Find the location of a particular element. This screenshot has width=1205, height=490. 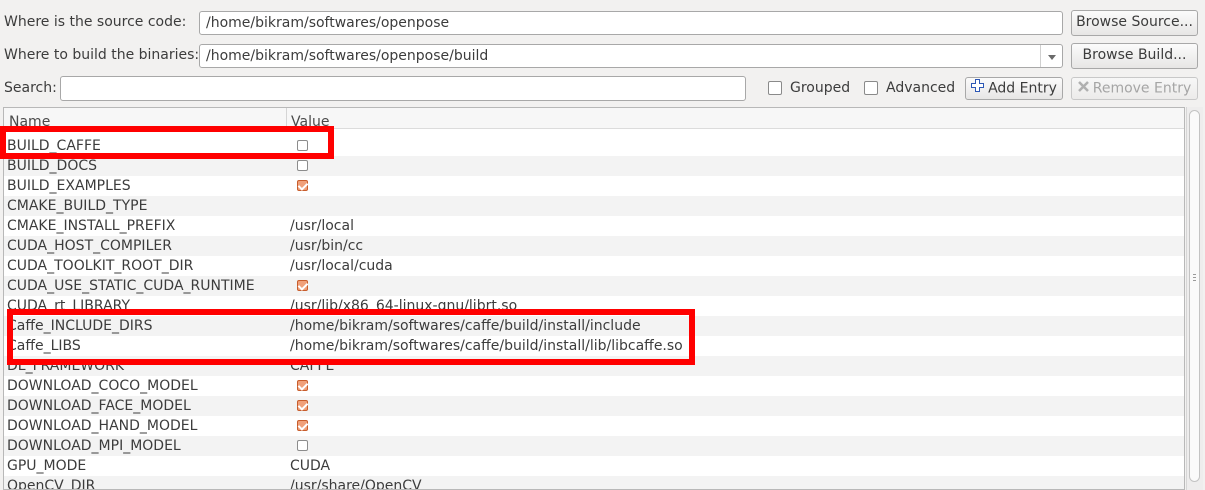

highlight-box-build-caffe is located at coordinates (167, 142).